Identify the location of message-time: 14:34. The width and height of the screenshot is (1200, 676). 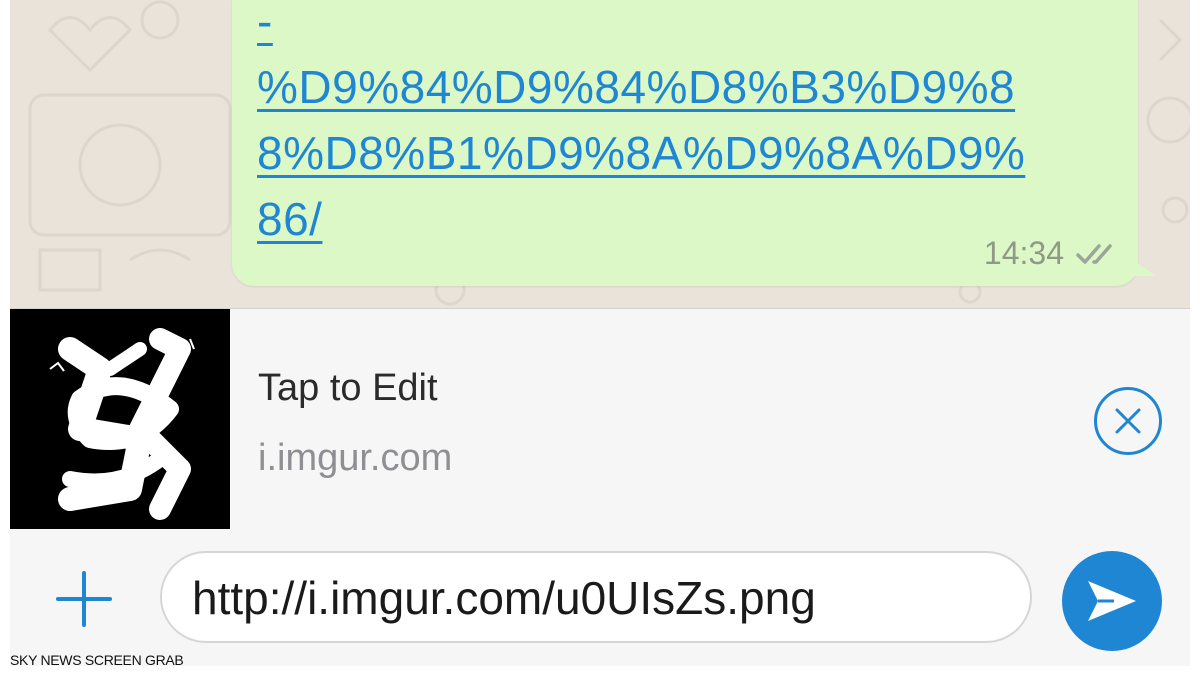
(1023, 253).